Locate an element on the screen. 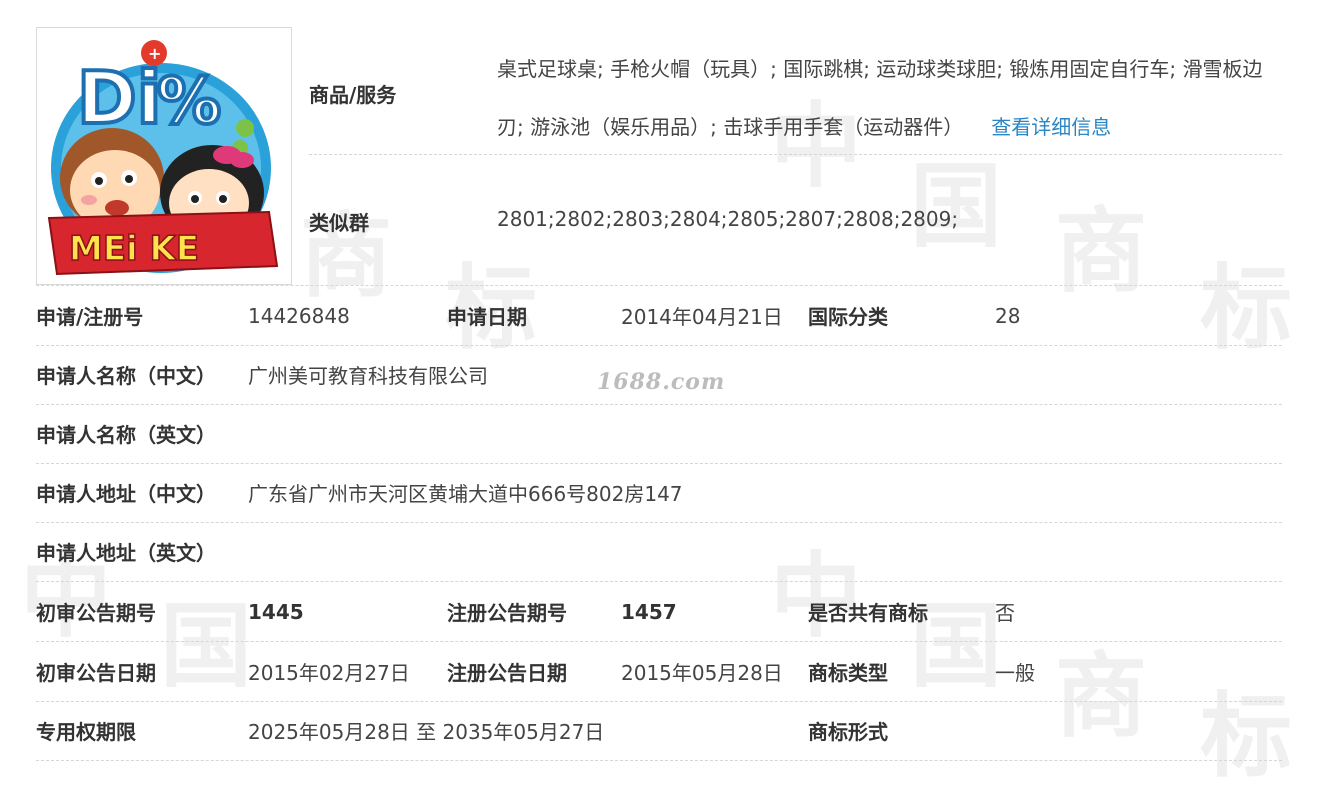 The width and height of the screenshot is (1329, 790). intl-class-label: 国际分类 is located at coordinates (848, 317).